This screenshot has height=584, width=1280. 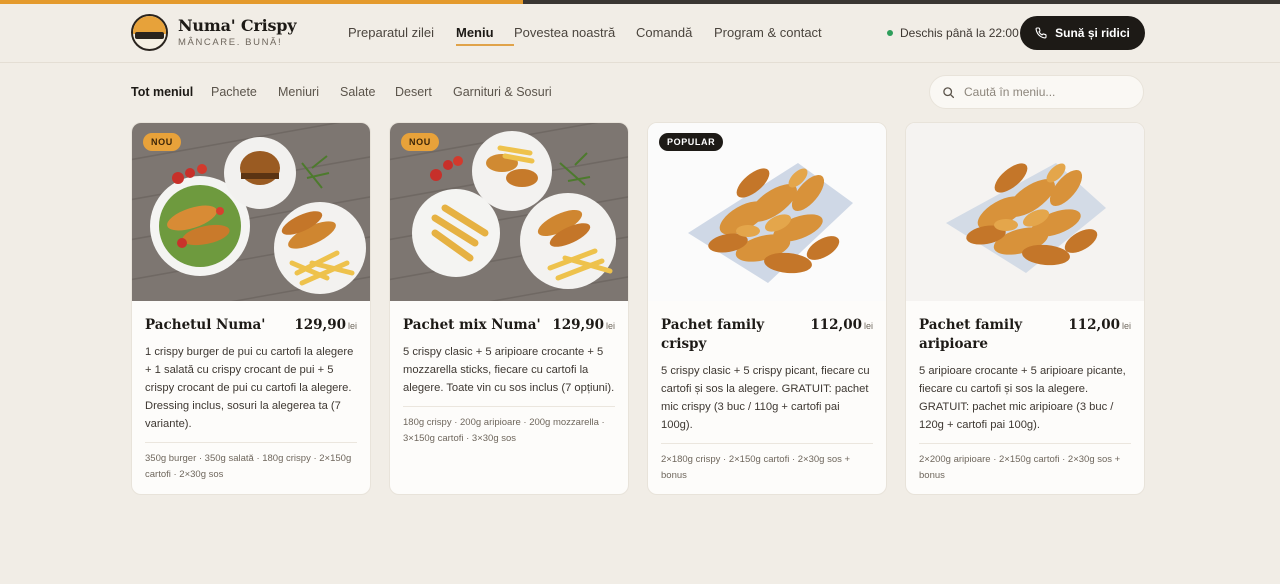 What do you see at coordinates (367, 92) in the screenshot?
I see `filter-salate: Salate` at bounding box center [367, 92].